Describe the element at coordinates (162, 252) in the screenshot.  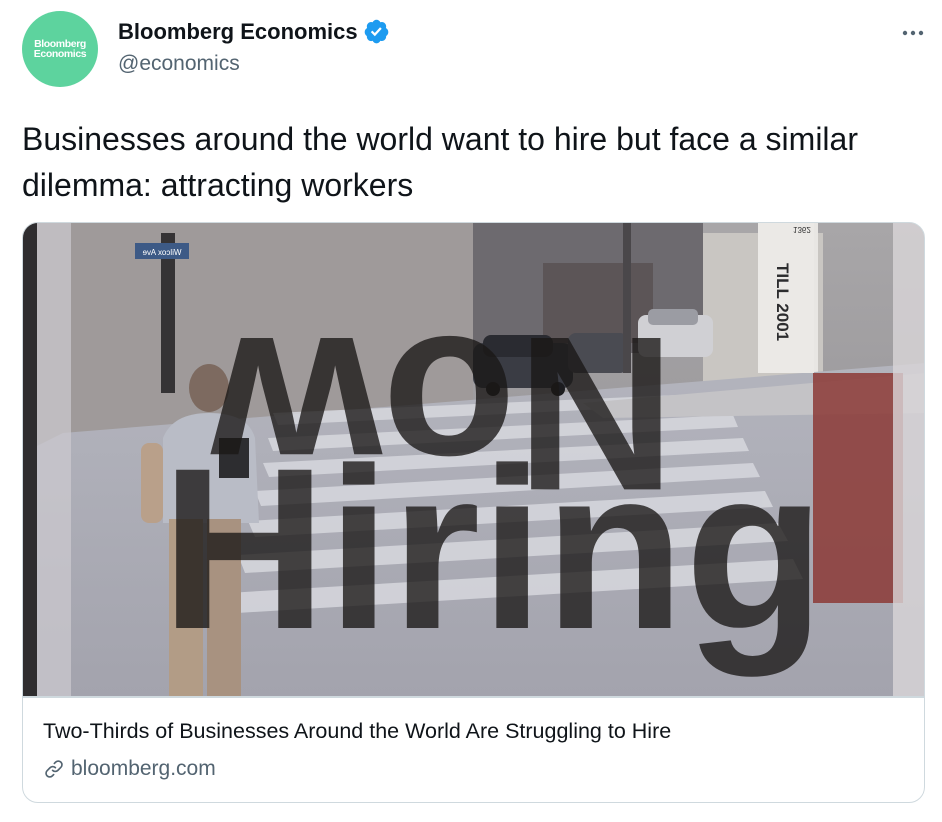
I see `street-sign-text: Wilcox Ave` at that location.